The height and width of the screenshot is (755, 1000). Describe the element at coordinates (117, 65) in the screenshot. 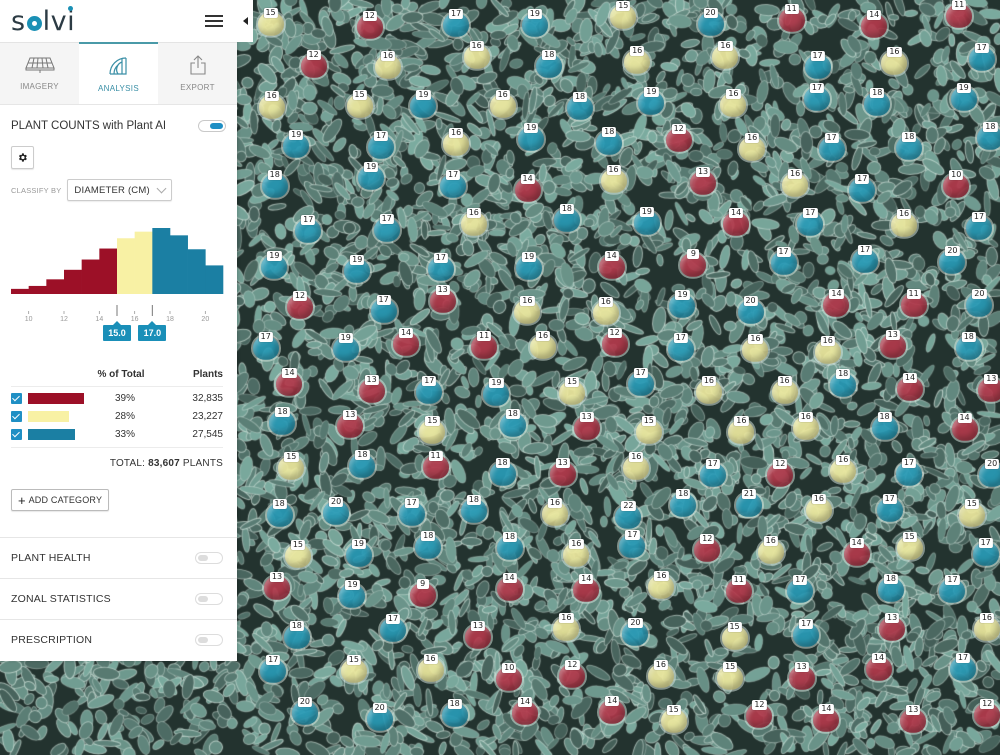

I see `analysis-chart-icon` at that location.